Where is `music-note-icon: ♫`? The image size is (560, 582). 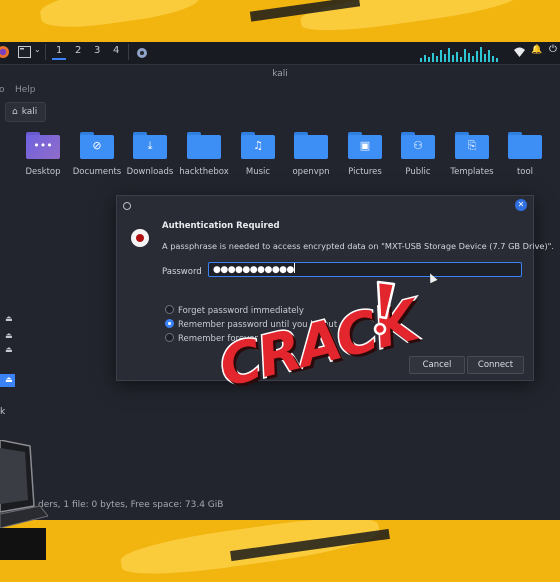 music-note-icon: ♫ is located at coordinates (258, 145).